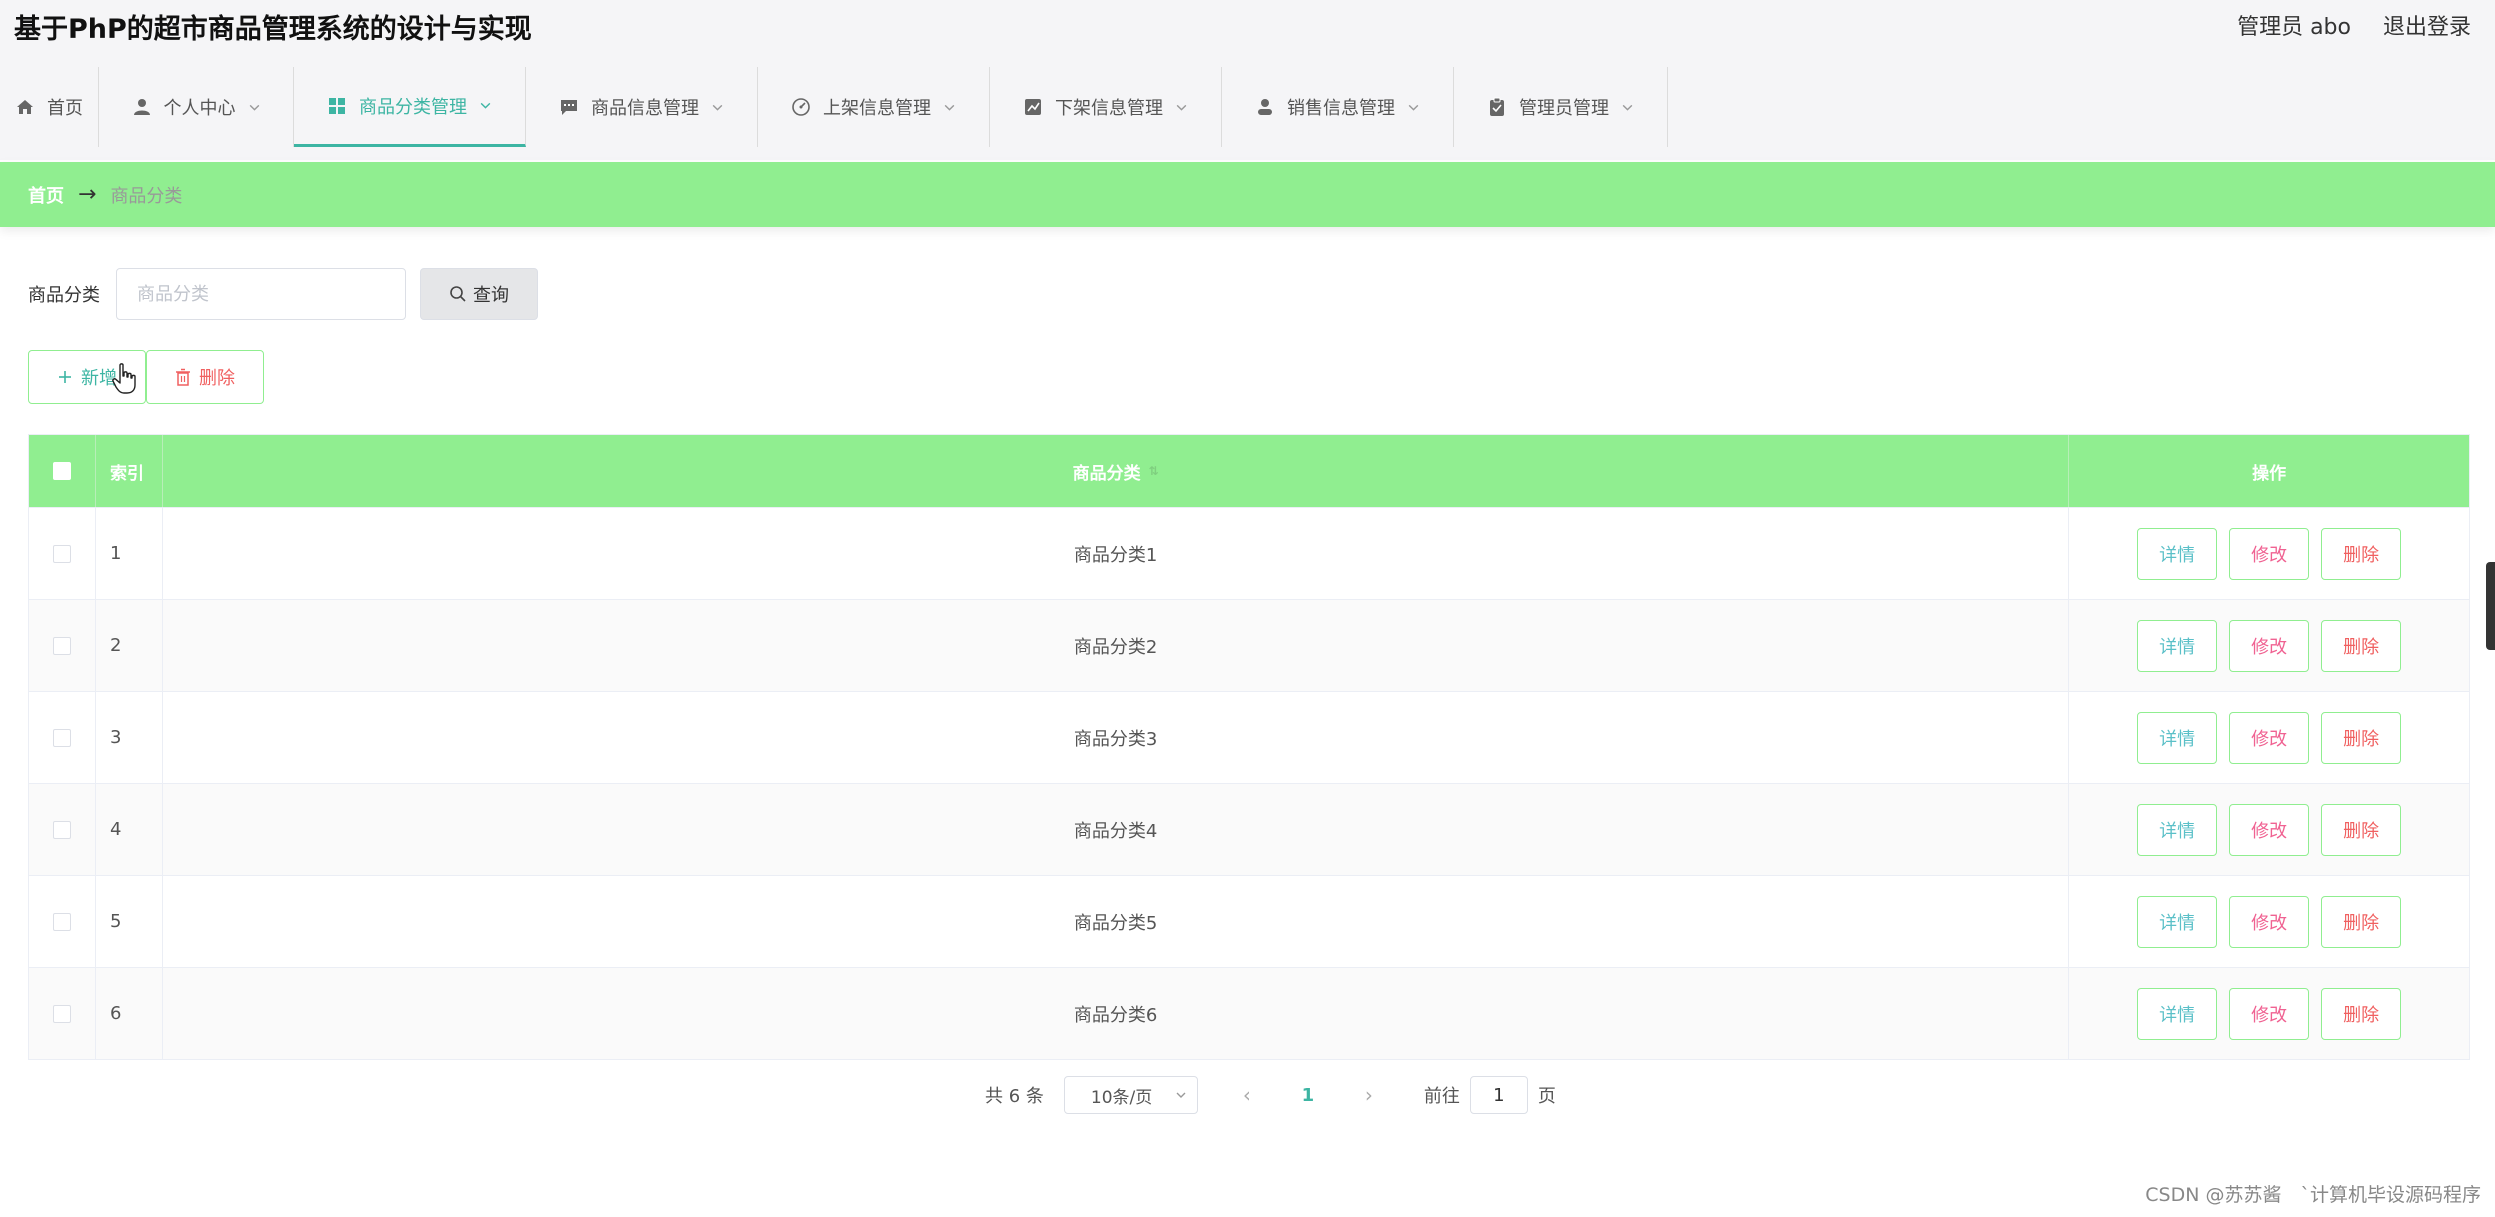 Image resolution: width=2495 pixels, height=1217 pixels. I want to click on row-index: 6, so click(129, 1013).